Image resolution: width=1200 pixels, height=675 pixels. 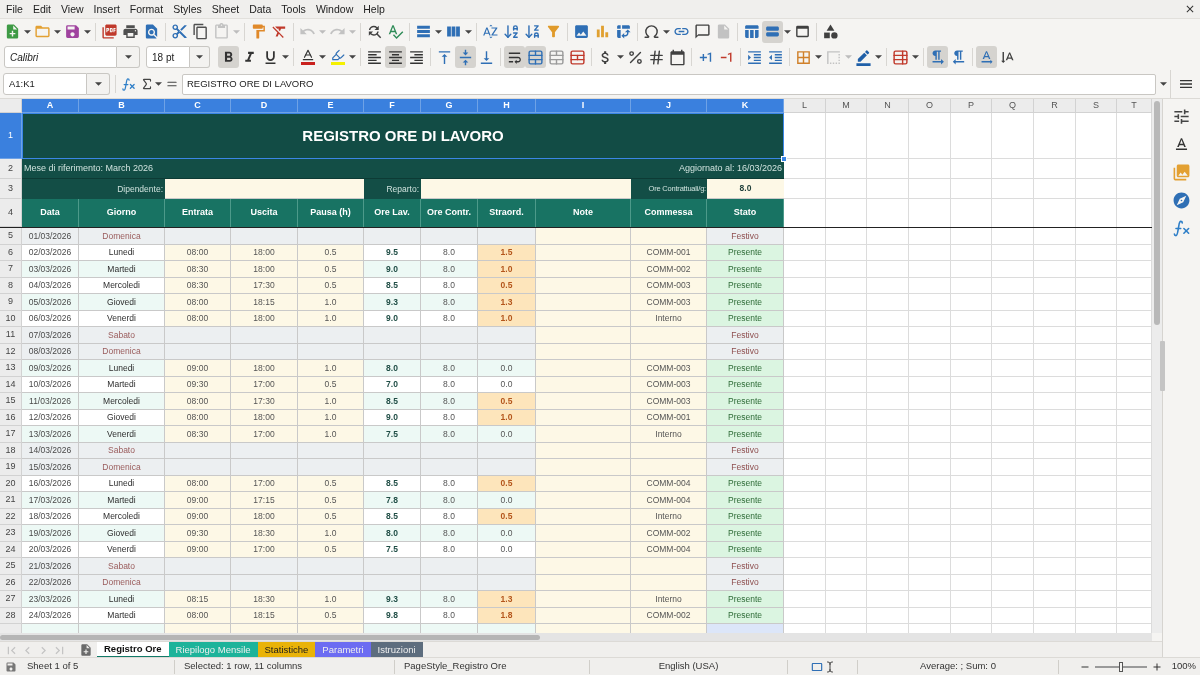 What do you see at coordinates (392, 106) in the screenshot?
I see `column-header: F` at bounding box center [392, 106].